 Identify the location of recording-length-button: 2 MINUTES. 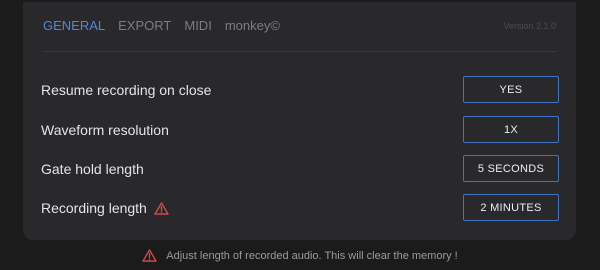
(511, 207).